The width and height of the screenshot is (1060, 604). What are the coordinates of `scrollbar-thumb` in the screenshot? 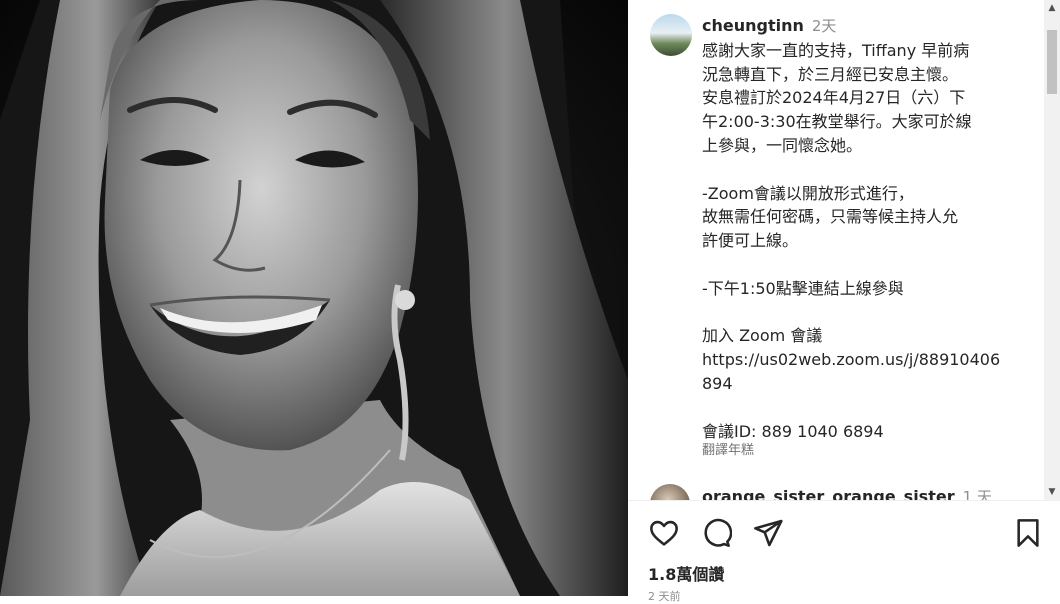 It's located at (1052, 62).